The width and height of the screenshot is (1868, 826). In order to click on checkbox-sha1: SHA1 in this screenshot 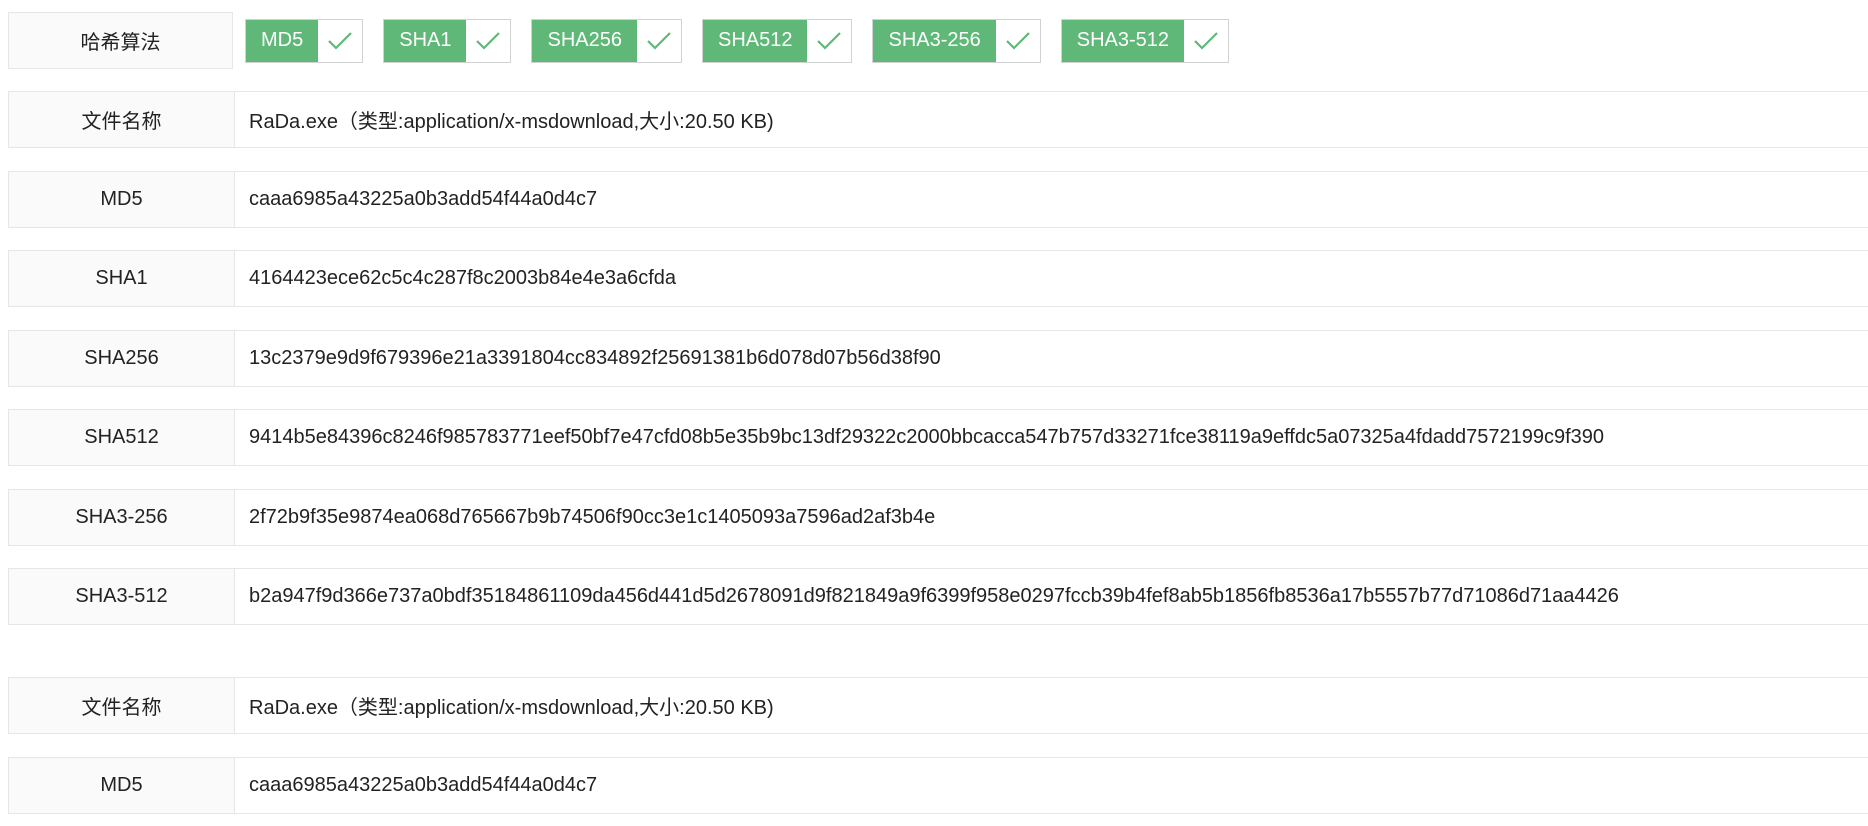, I will do `click(447, 40)`.